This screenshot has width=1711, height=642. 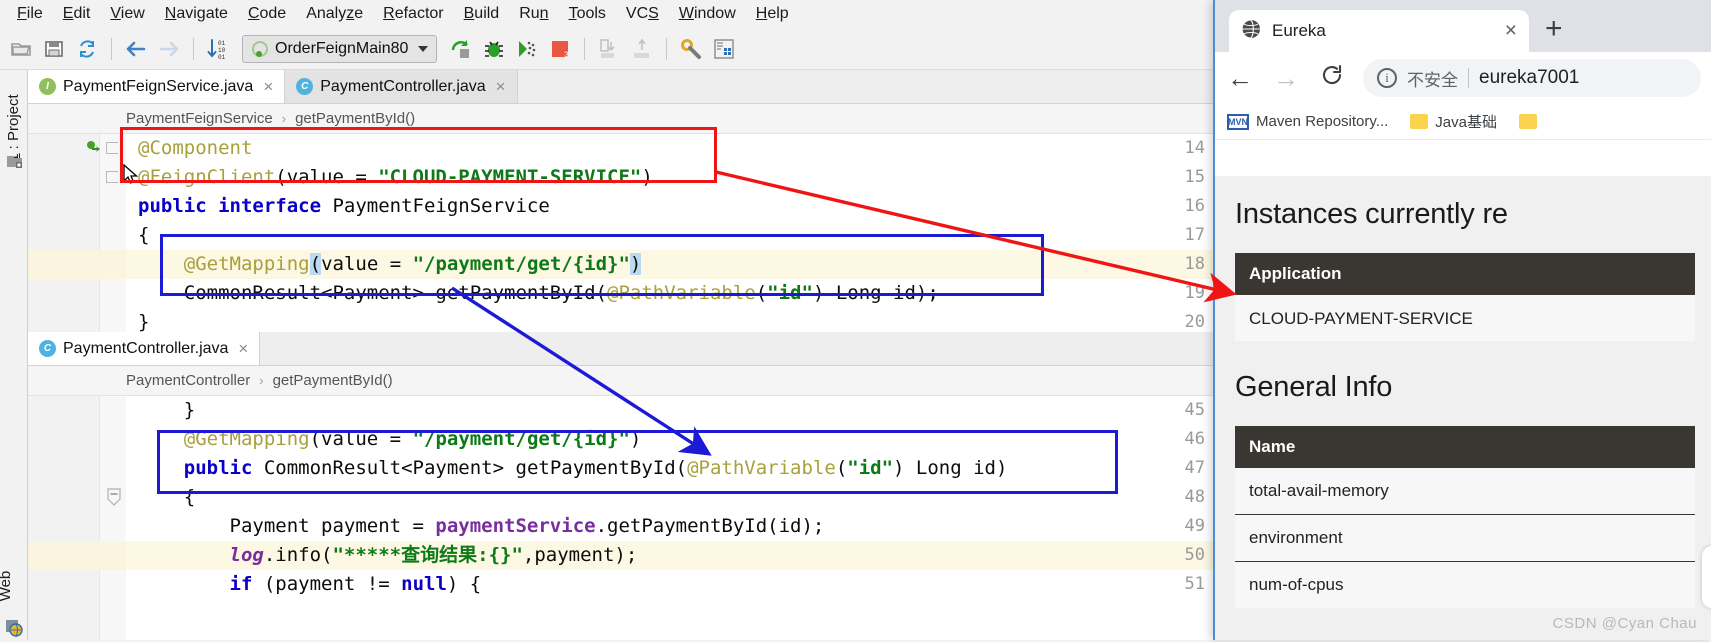 What do you see at coordinates (87, 49) in the screenshot?
I see `sync-refresh-icon` at bounding box center [87, 49].